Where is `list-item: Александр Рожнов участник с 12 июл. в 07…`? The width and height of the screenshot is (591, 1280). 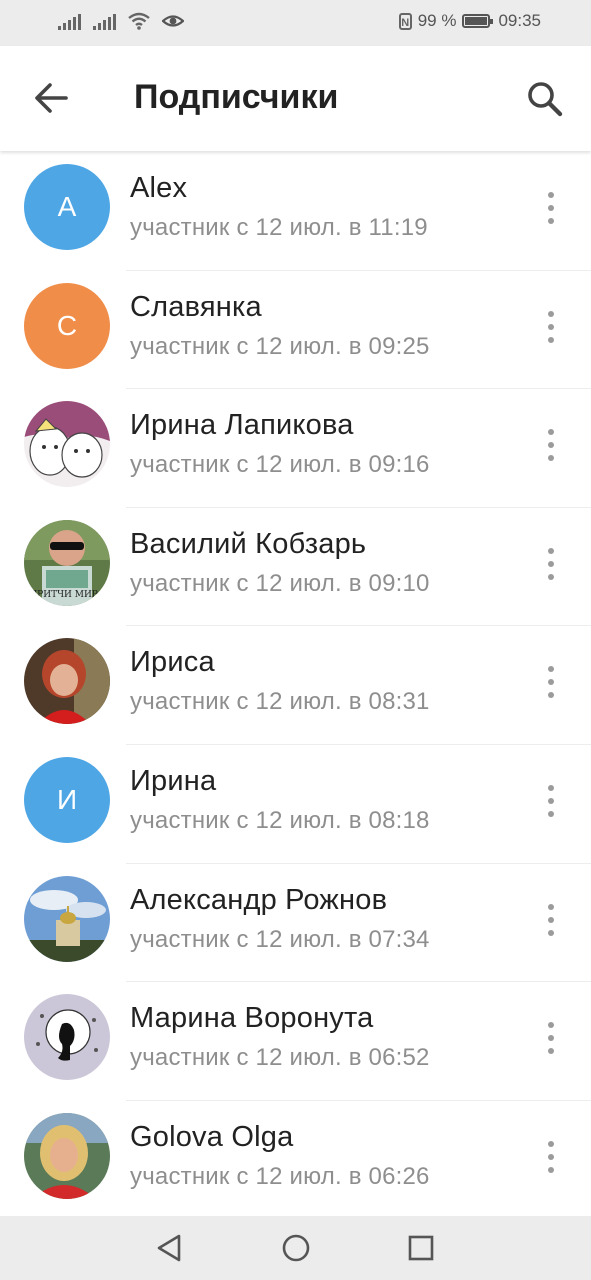 list-item: Александр Рожнов участник с 12 июл. в 07… is located at coordinates (295, 923).